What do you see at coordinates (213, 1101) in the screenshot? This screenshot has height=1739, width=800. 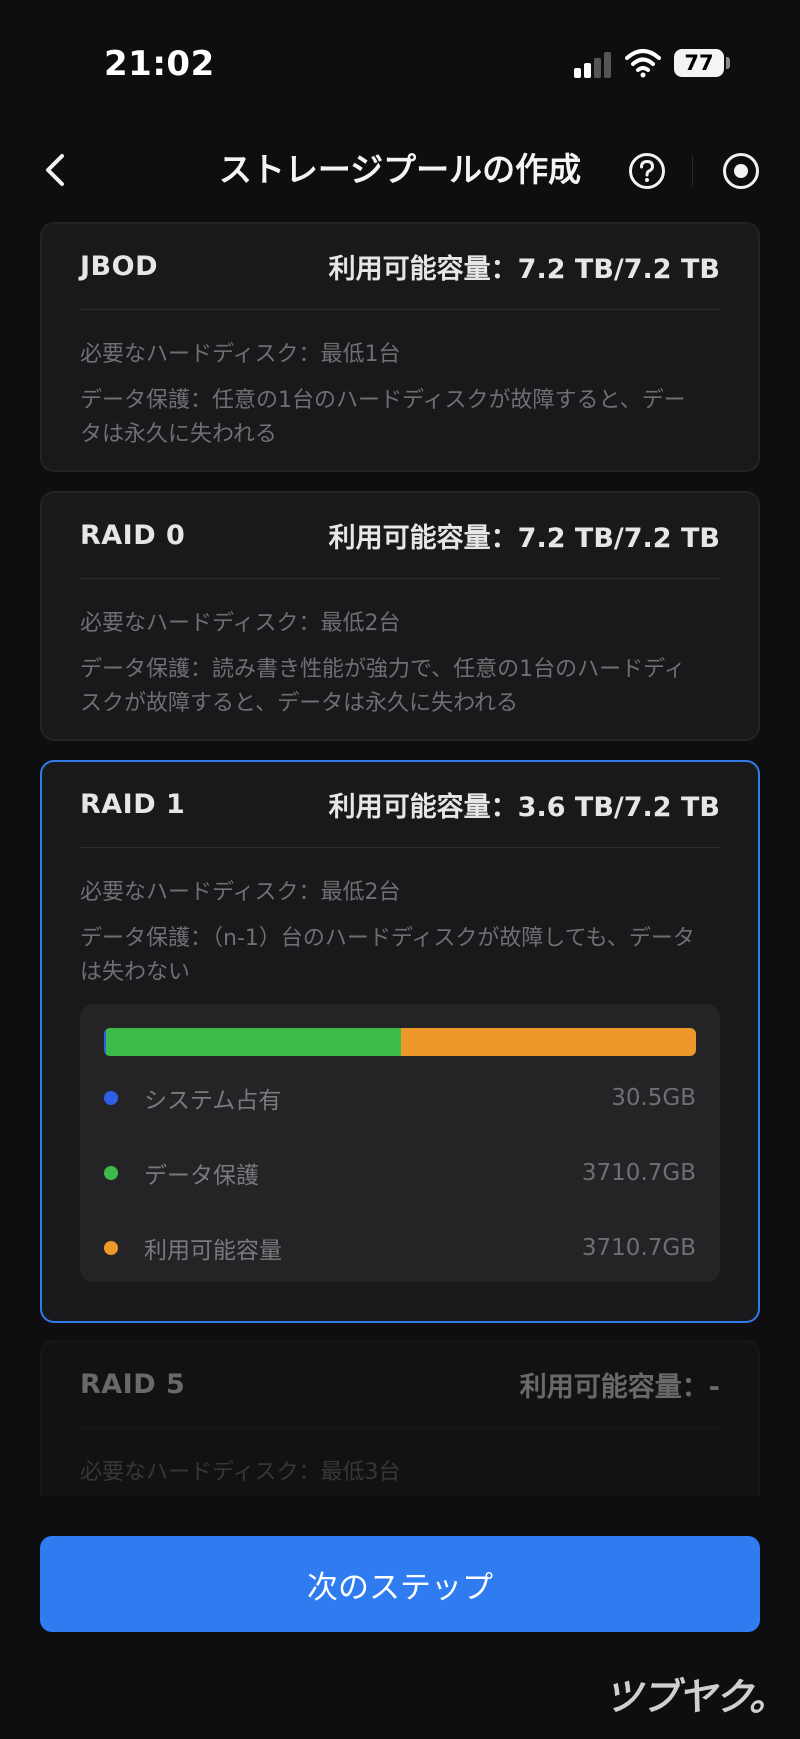 I see `legend-label: システム占有` at bounding box center [213, 1101].